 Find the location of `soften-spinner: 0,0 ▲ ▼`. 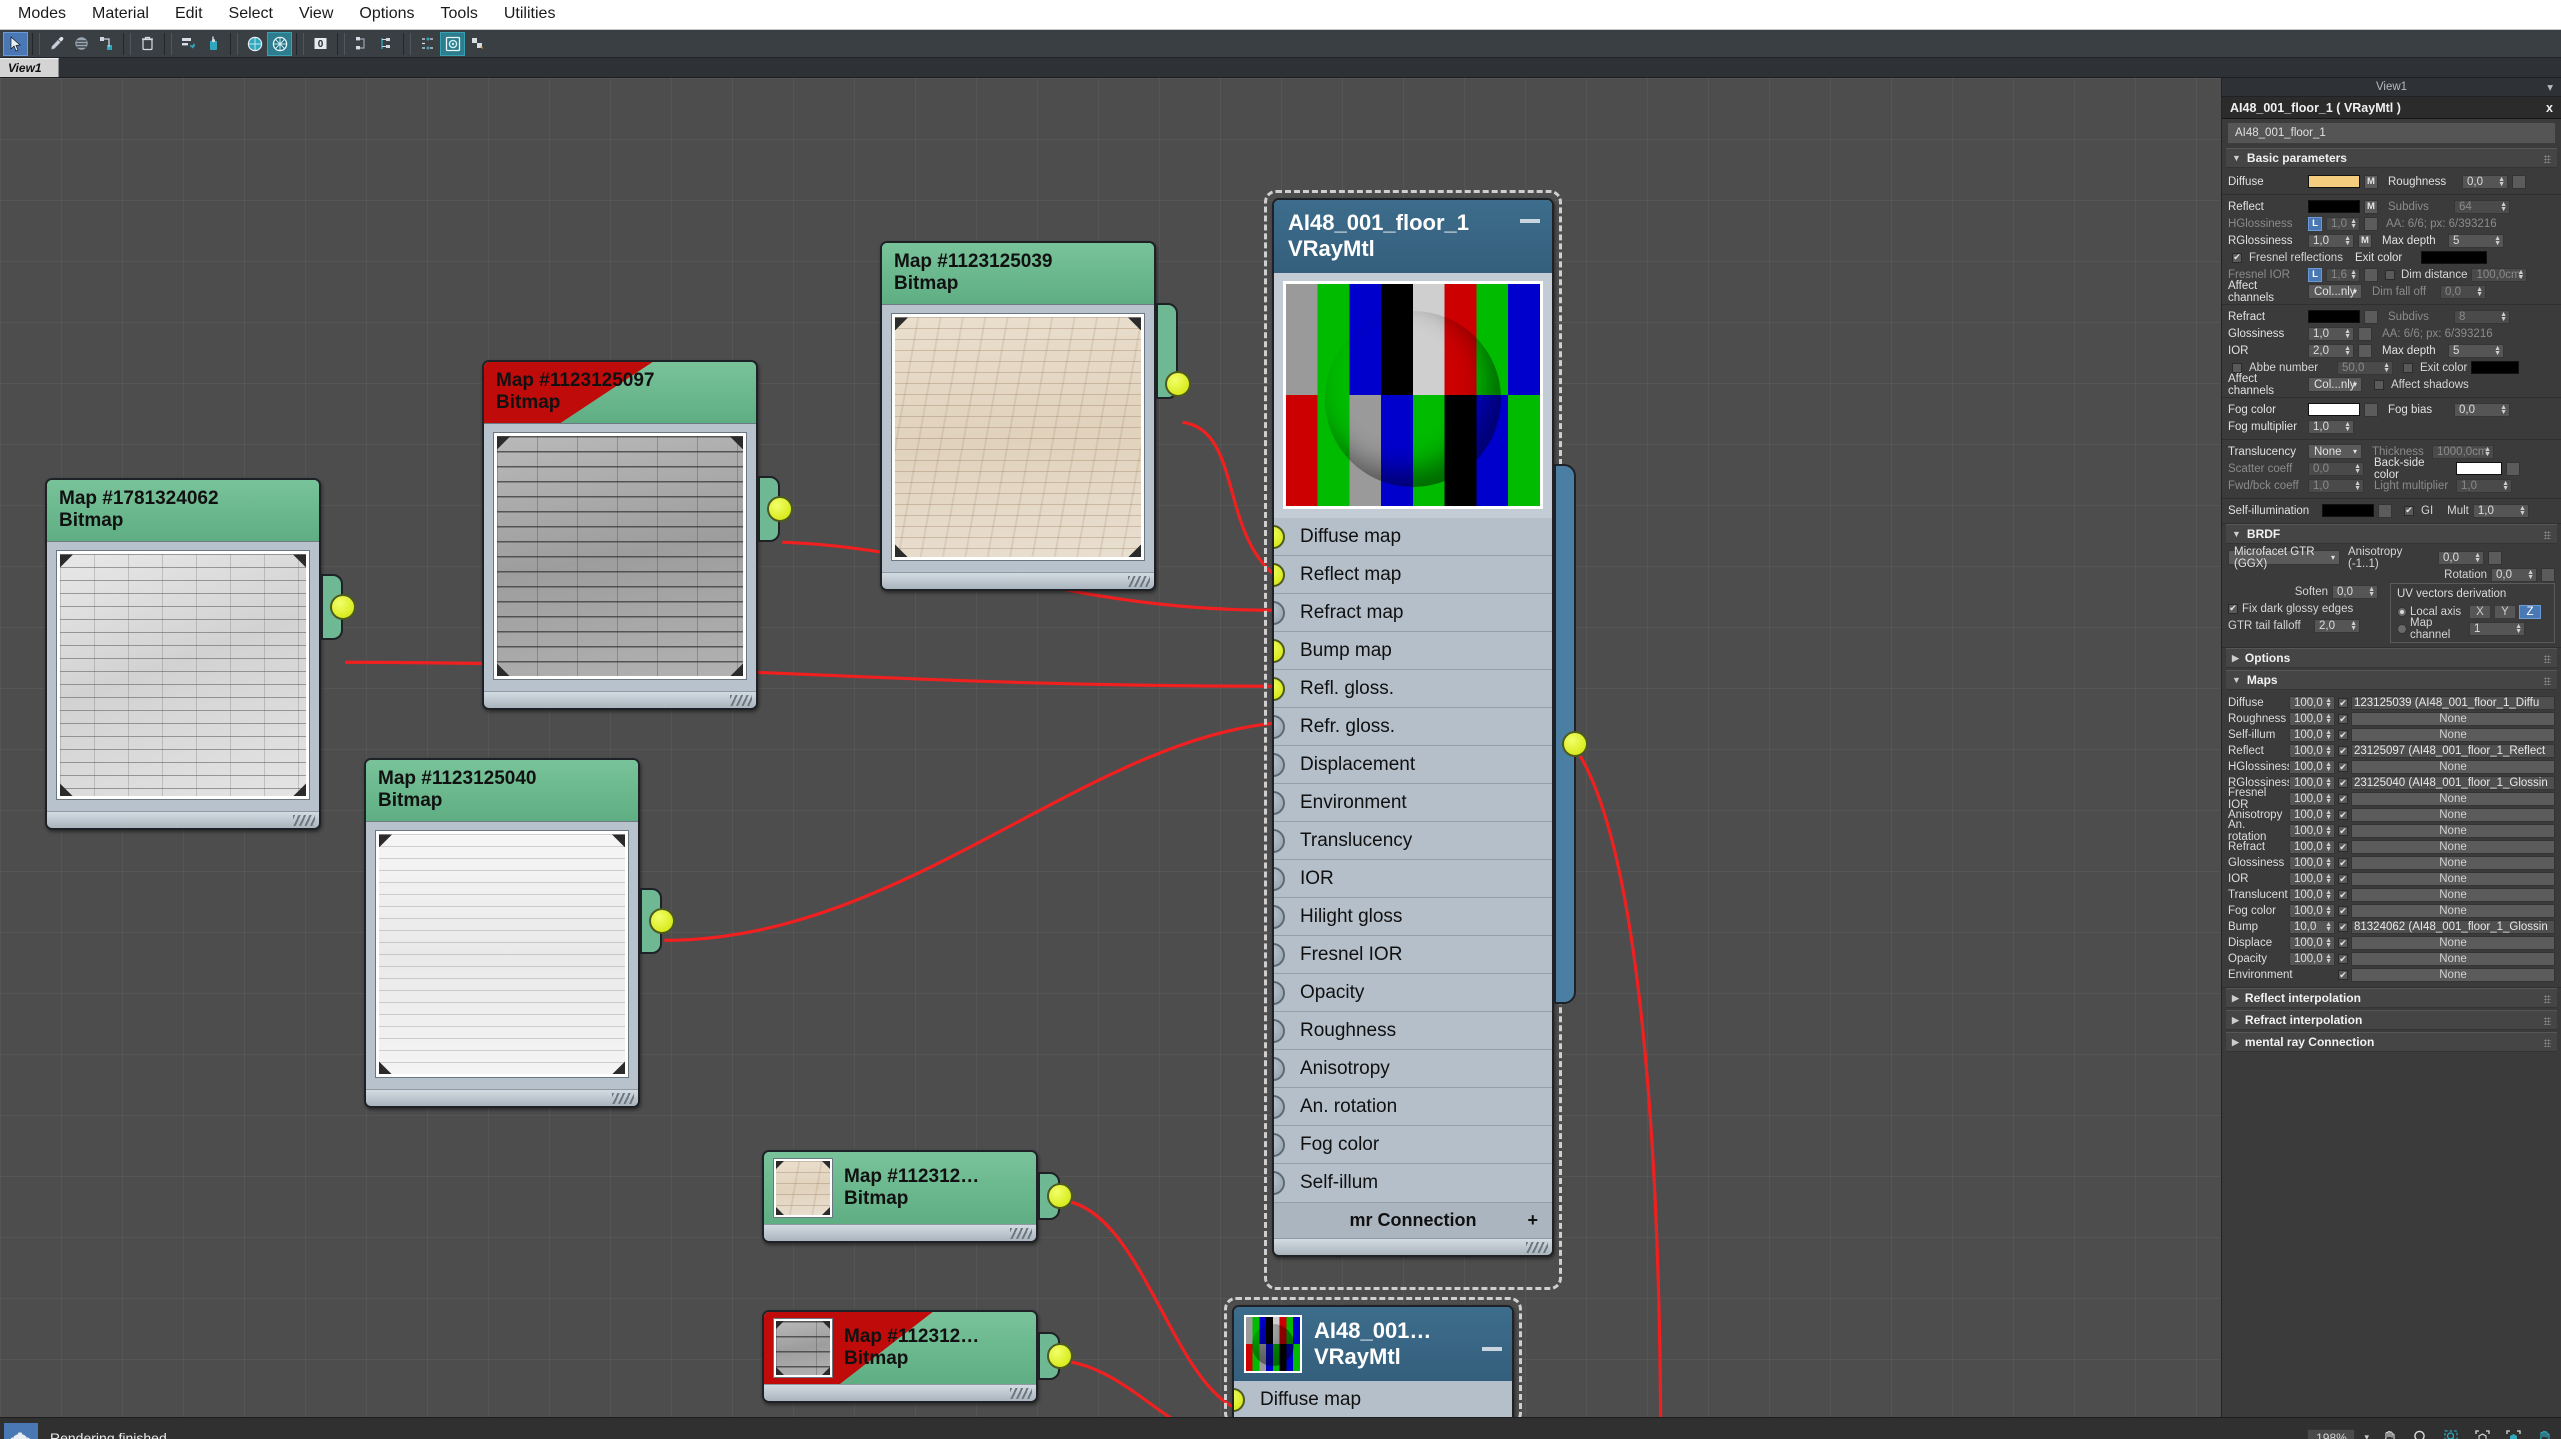

soften-spinner: 0,0 ▲ ▼ is located at coordinates (2355, 591).